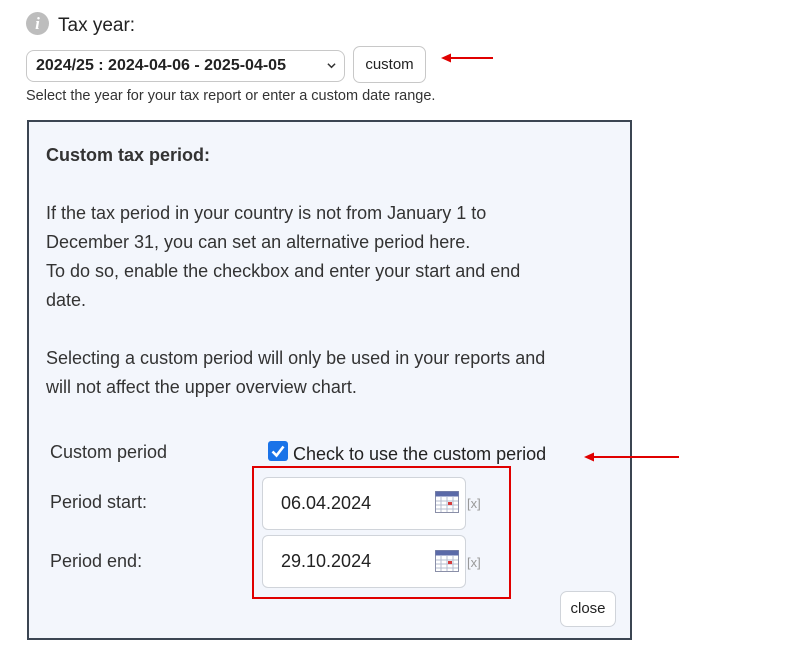 This screenshot has height=659, width=804. What do you see at coordinates (109, 452) in the screenshot?
I see `custom-period-label: Custom period` at bounding box center [109, 452].